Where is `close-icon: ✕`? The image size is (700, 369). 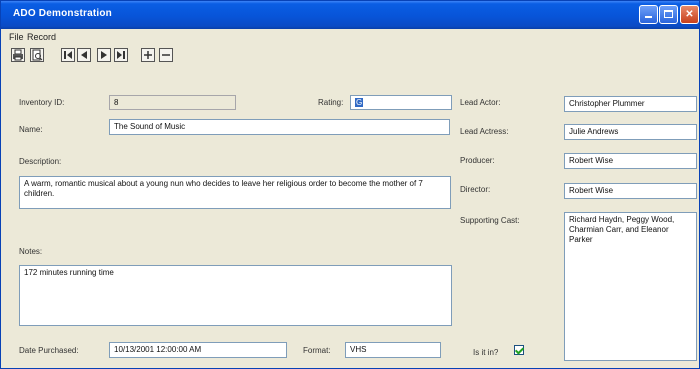 close-icon: ✕ is located at coordinates (689, 14).